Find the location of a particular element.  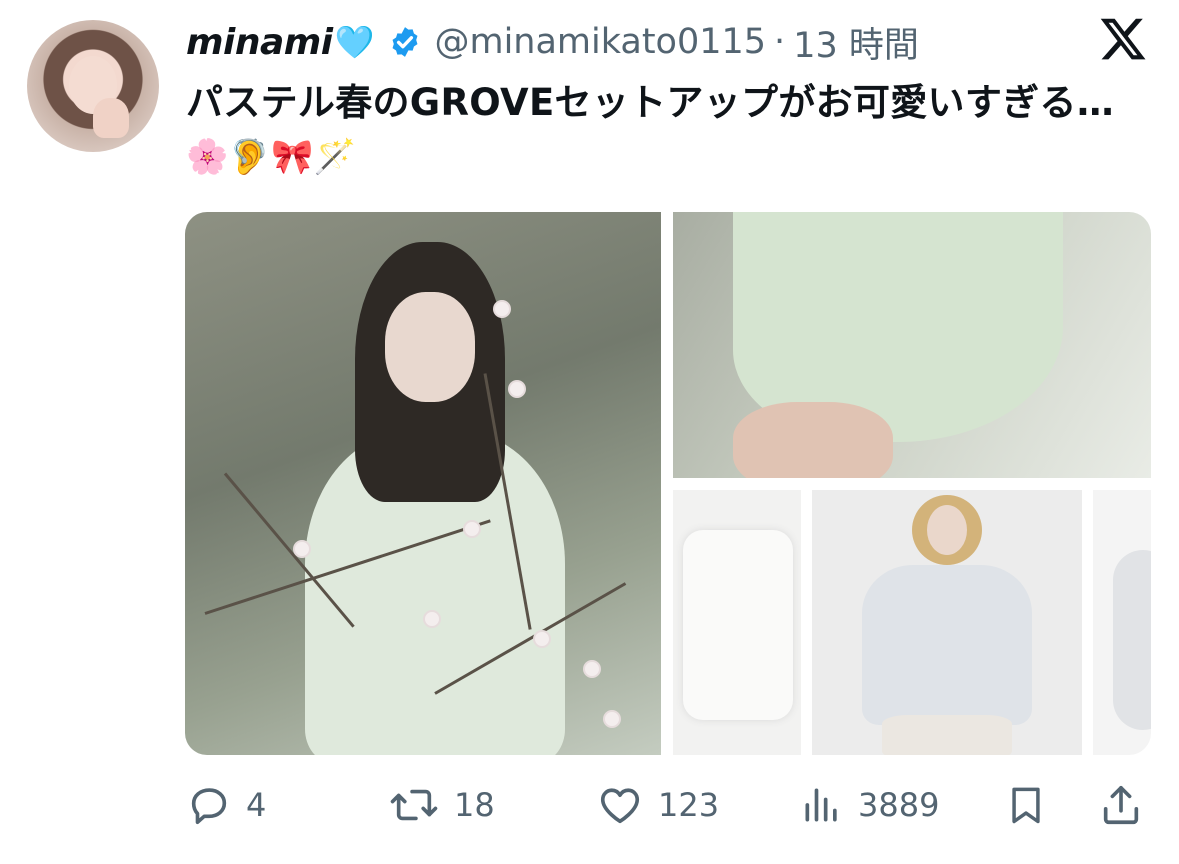

share-icon is located at coordinates (1121, 805).